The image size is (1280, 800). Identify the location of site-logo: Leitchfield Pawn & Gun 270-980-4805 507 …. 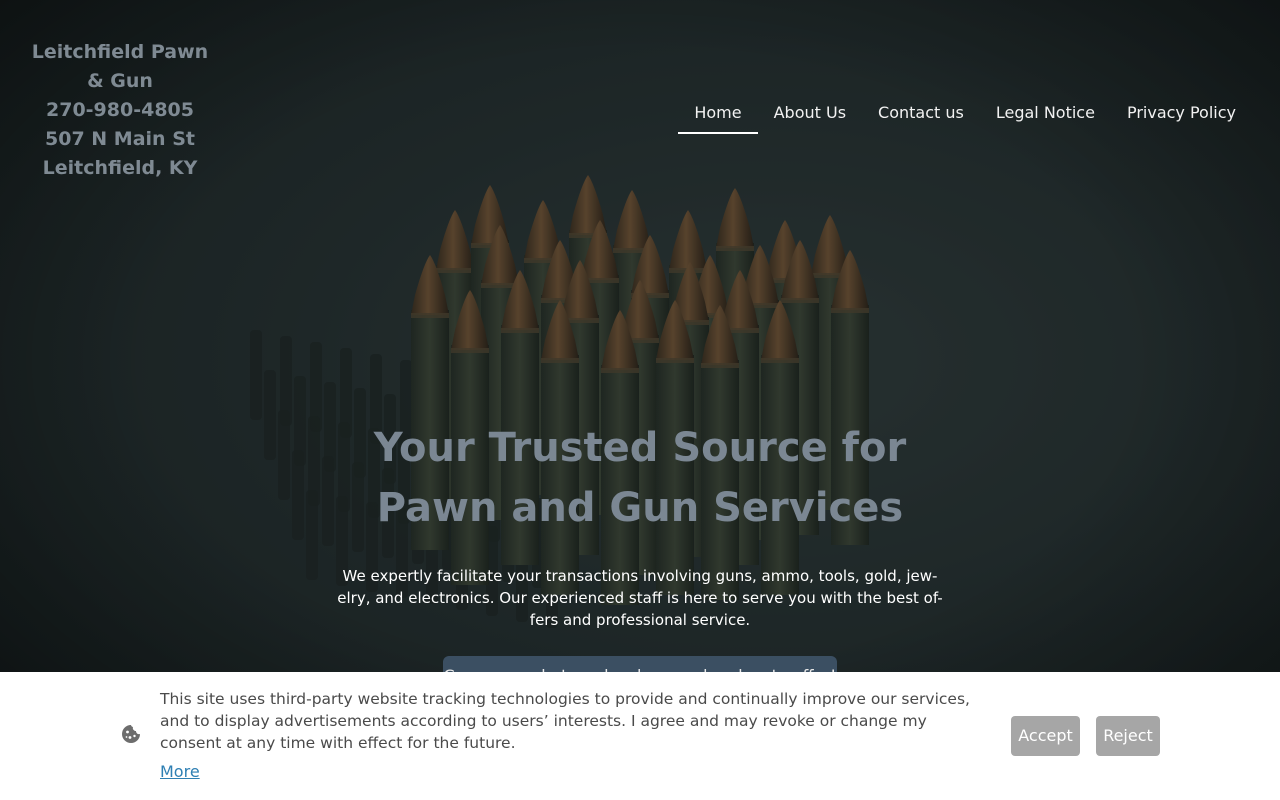
(120, 110).